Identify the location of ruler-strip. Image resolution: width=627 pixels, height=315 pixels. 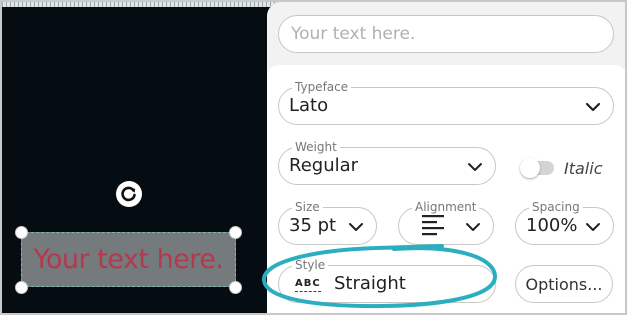
(147, 4).